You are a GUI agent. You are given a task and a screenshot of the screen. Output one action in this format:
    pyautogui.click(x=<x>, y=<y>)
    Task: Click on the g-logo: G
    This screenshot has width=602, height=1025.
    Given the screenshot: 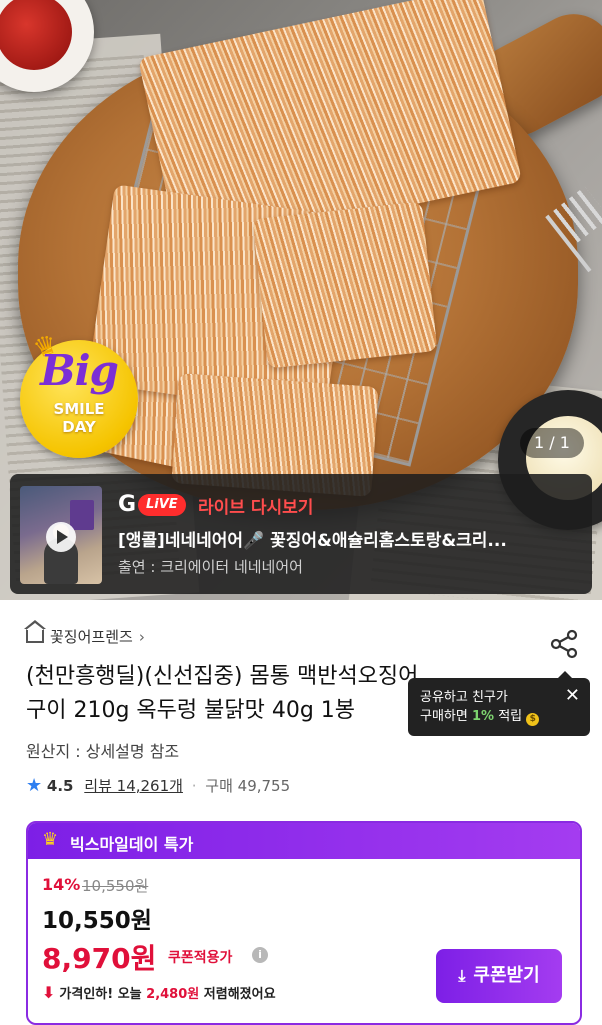 What is the action you would take?
    pyautogui.click(x=127, y=504)
    